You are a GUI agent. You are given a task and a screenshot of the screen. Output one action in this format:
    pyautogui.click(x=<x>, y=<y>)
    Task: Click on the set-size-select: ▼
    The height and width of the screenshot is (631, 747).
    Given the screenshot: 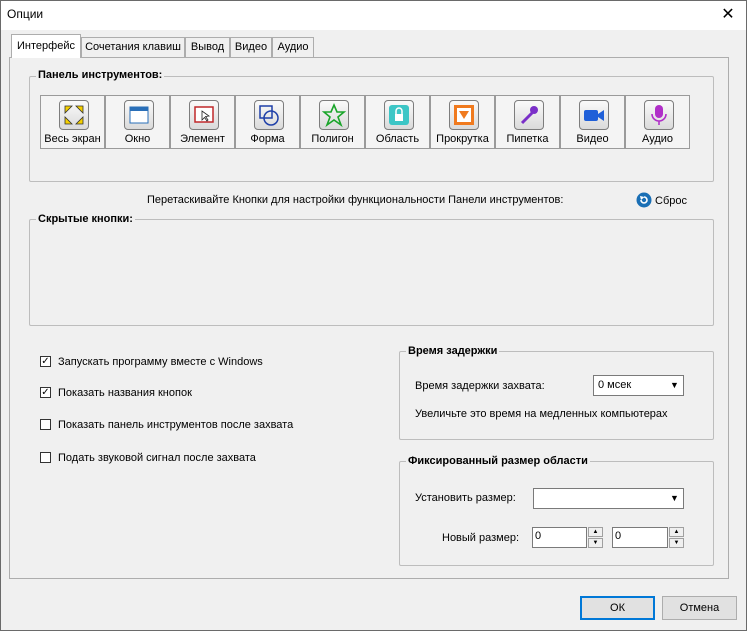 What is the action you would take?
    pyautogui.click(x=608, y=498)
    